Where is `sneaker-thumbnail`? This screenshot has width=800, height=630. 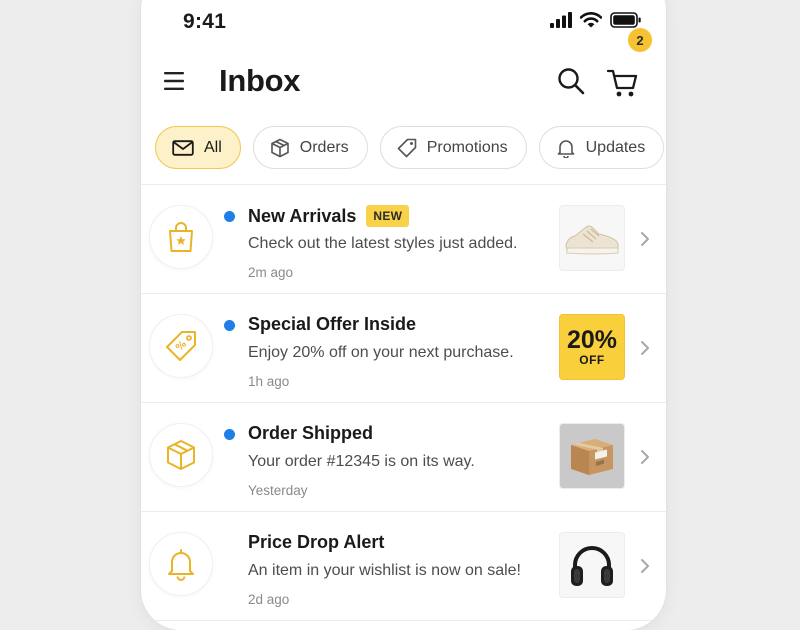
sneaker-thumbnail is located at coordinates (592, 238).